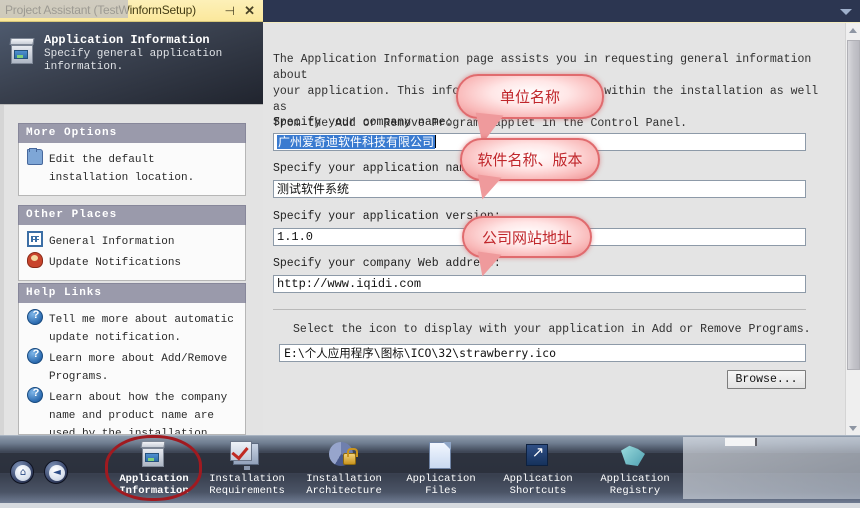 This screenshot has width=860, height=508. I want to click on dock-item-installation-requirements: Installation Requirements, so click(247, 466).